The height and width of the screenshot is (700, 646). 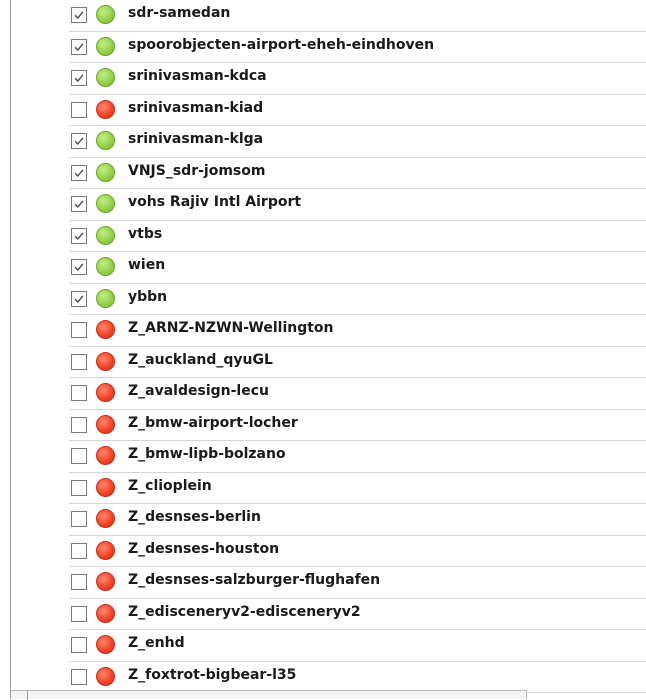 I want to click on list-item-label: Z_desnses-houston, so click(x=204, y=548).